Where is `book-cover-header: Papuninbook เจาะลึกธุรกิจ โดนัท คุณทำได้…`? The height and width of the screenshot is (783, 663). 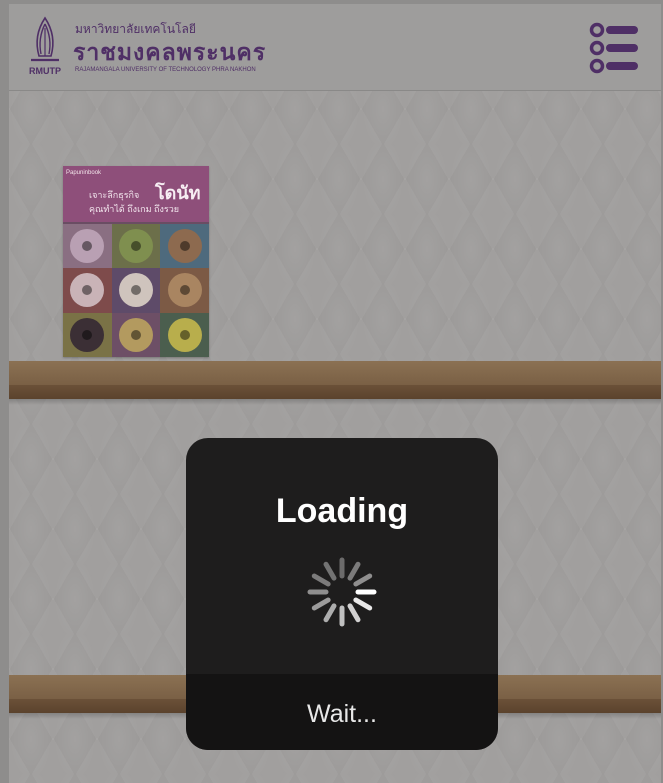 book-cover-header: Papuninbook เจาะลึกธุรกิจ โดนัท คุณทำได้… is located at coordinates (136, 194).